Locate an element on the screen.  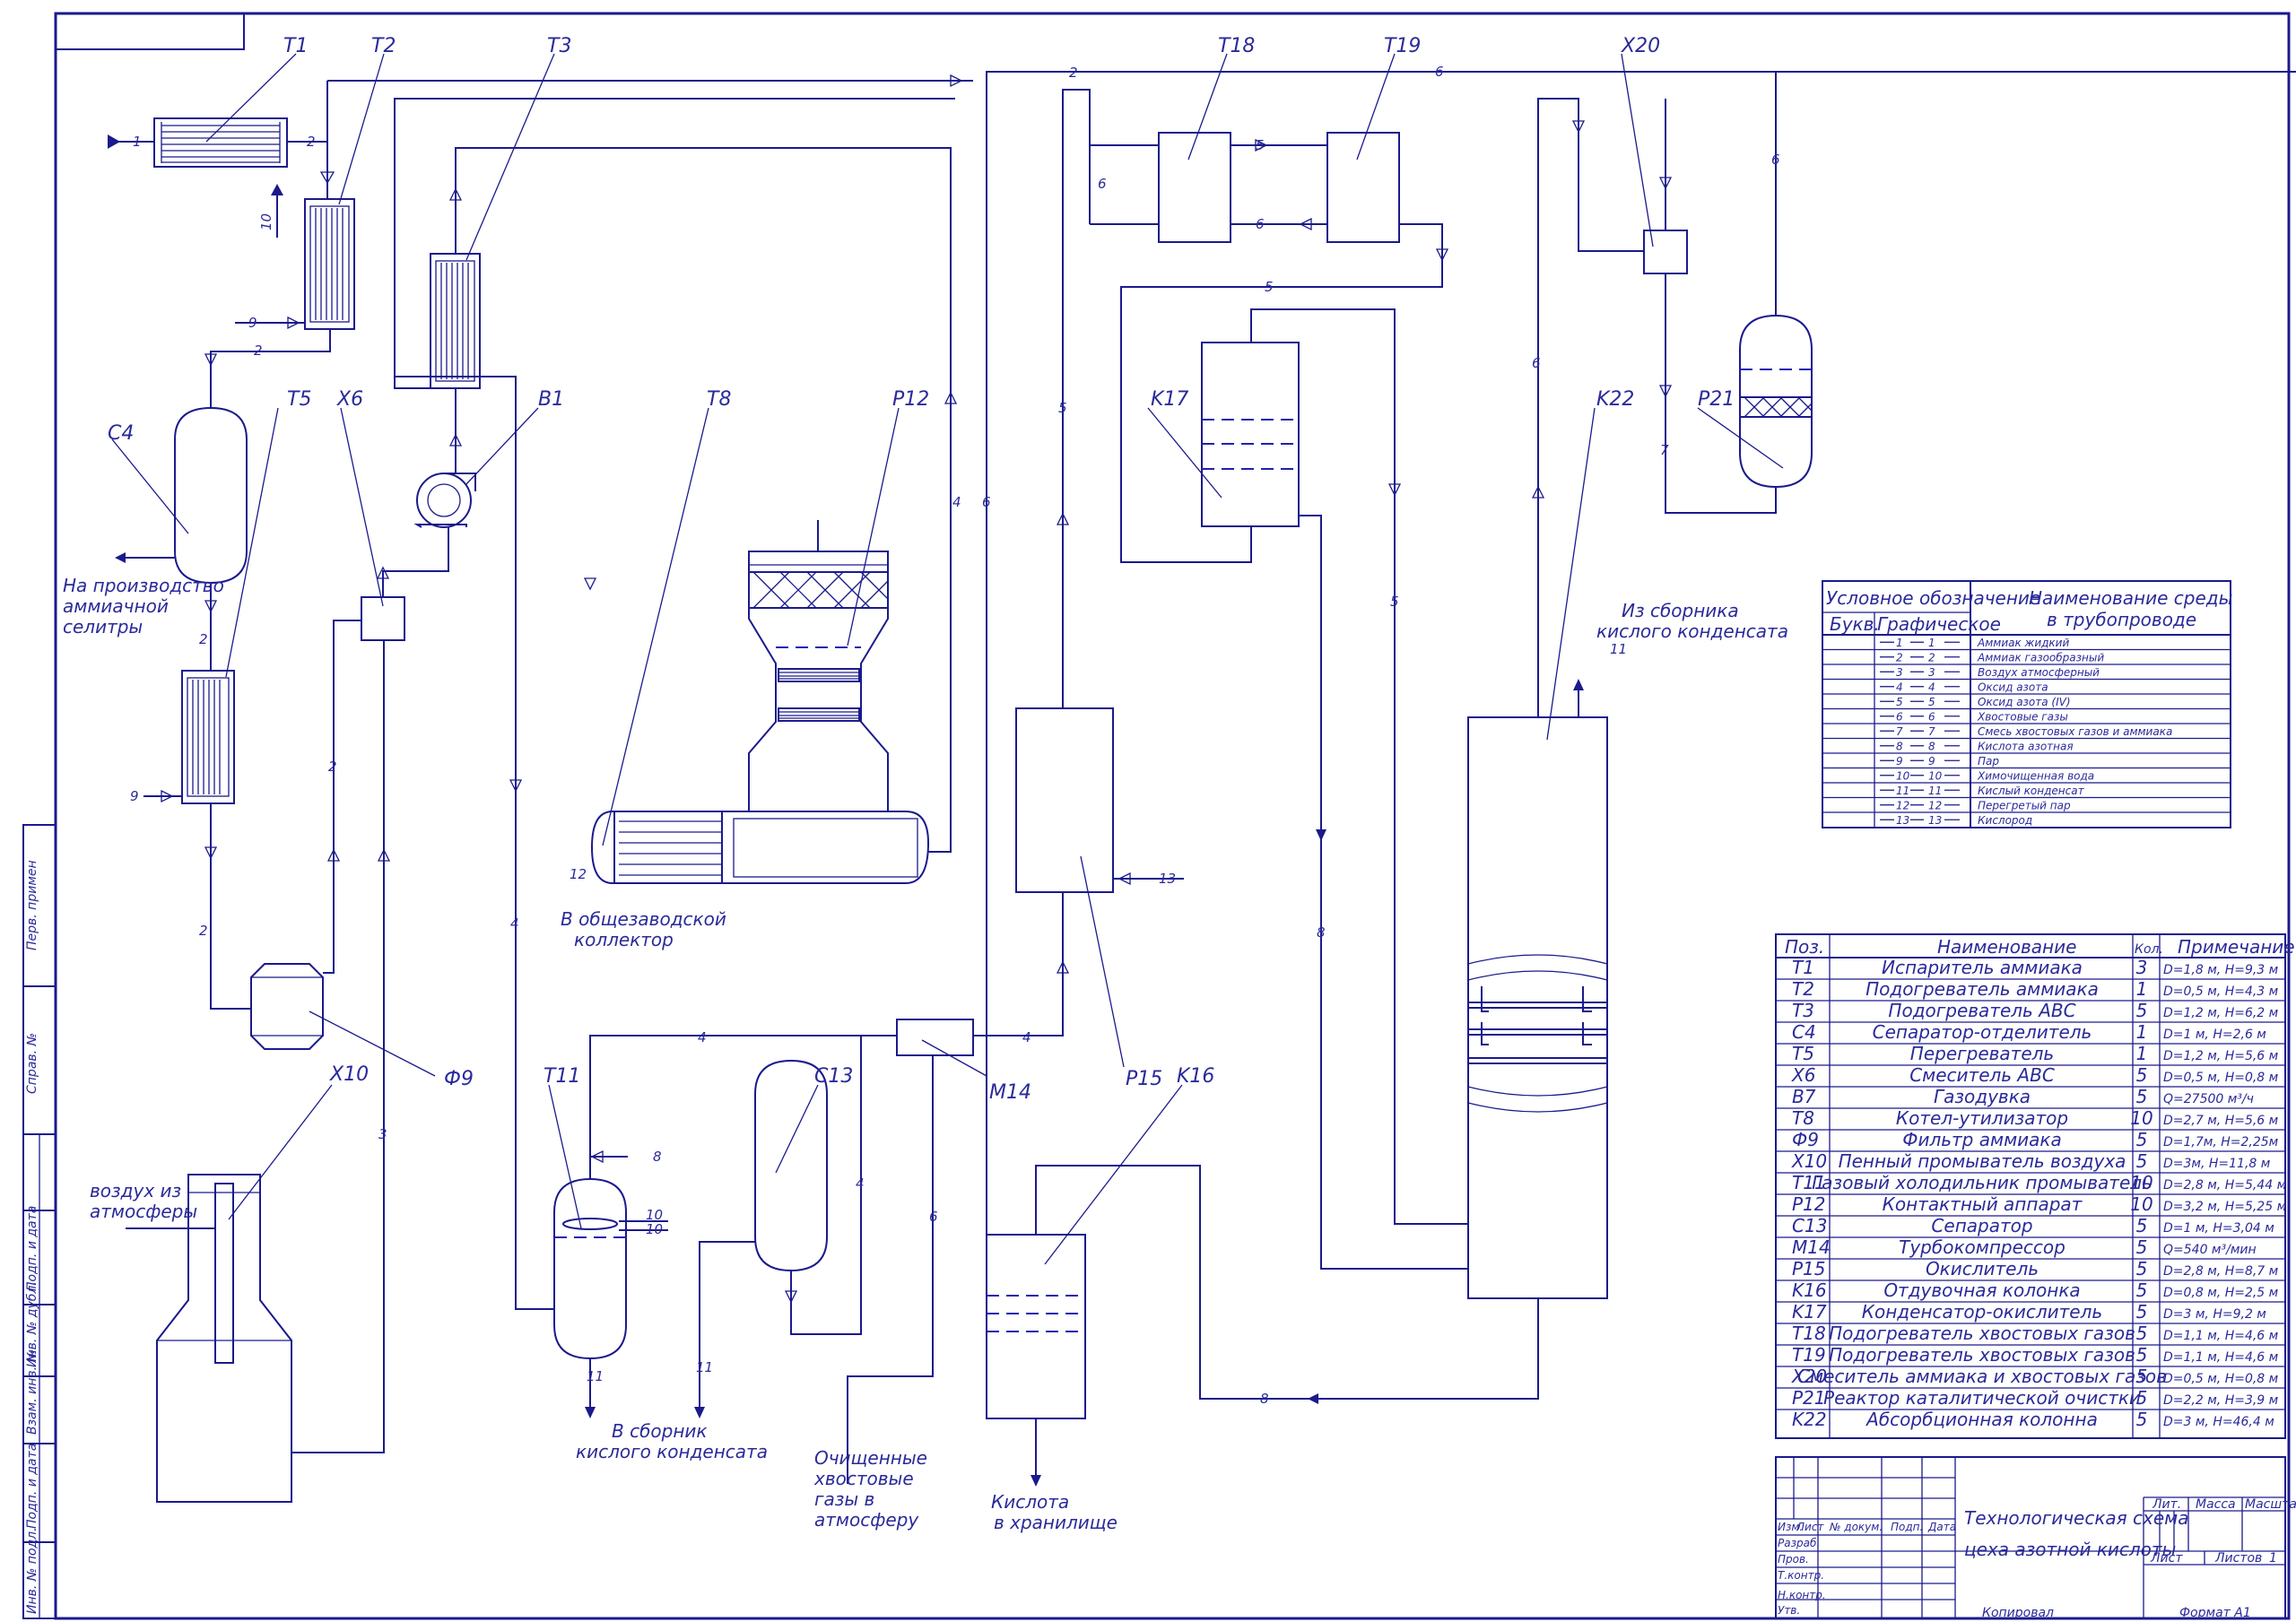
label-T2: T2 is located at coordinates (383, 46).